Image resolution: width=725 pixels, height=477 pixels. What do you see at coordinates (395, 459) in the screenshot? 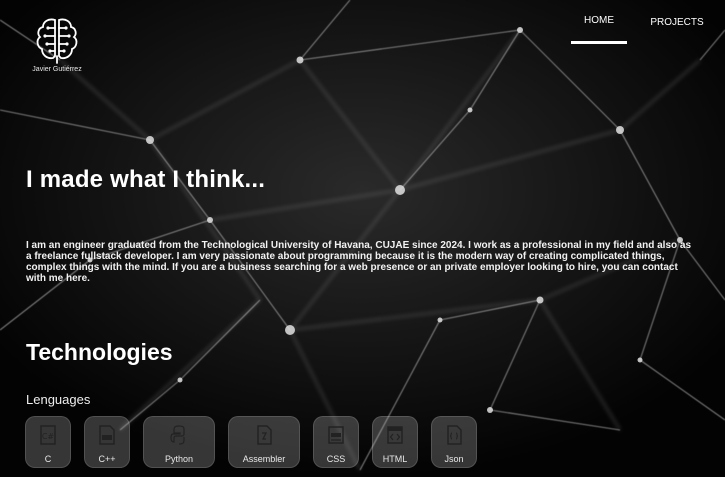
I see `language-label: HTML` at bounding box center [395, 459].